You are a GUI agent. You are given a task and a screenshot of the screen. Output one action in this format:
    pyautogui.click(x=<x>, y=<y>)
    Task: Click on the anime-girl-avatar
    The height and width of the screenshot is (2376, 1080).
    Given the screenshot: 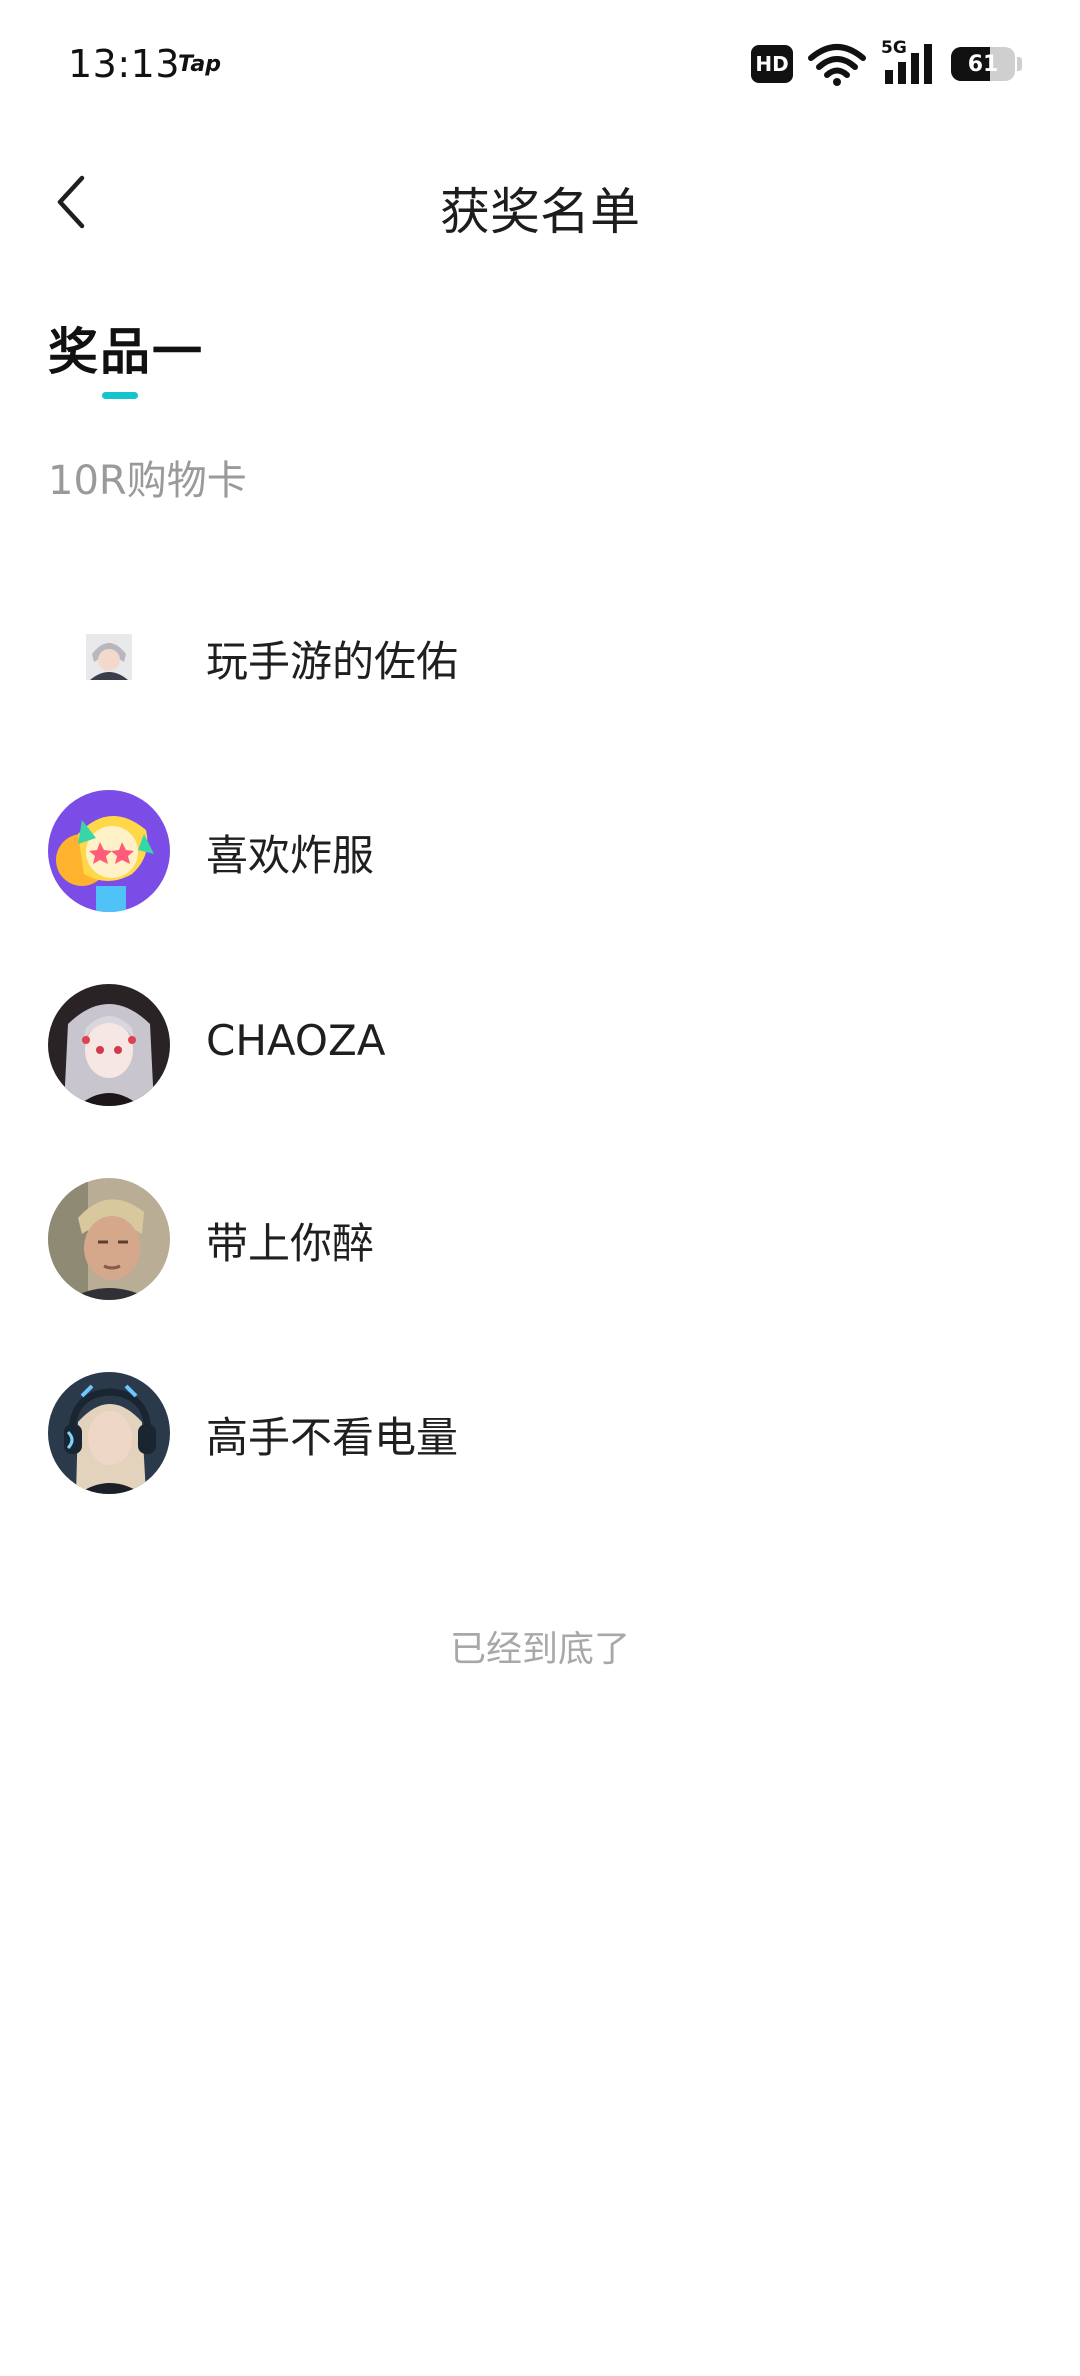 What is the action you would take?
    pyautogui.click(x=109, y=1045)
    